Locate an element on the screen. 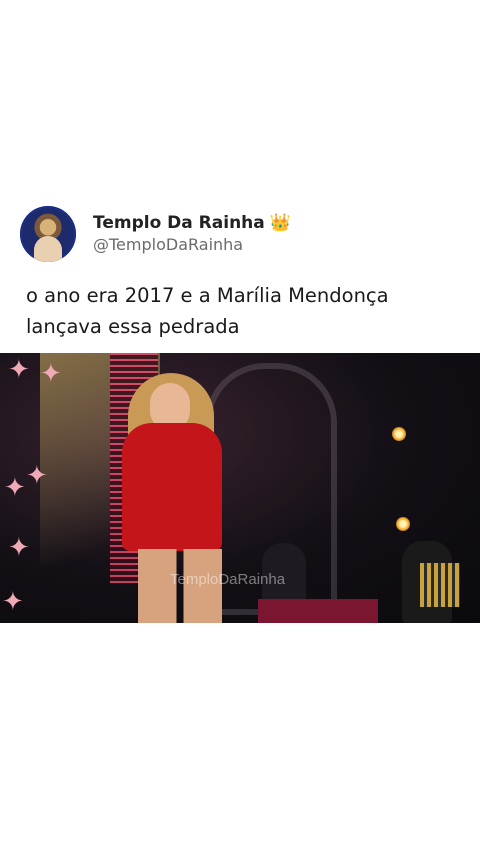  author-names: Templo Da Rainha 👑 @TemploDaRainha is located at coordinates (192, 234).